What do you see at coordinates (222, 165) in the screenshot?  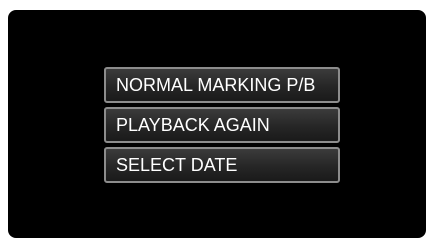 I see `select-date-button: SELECT DATE` at bounding box center [222, 165].